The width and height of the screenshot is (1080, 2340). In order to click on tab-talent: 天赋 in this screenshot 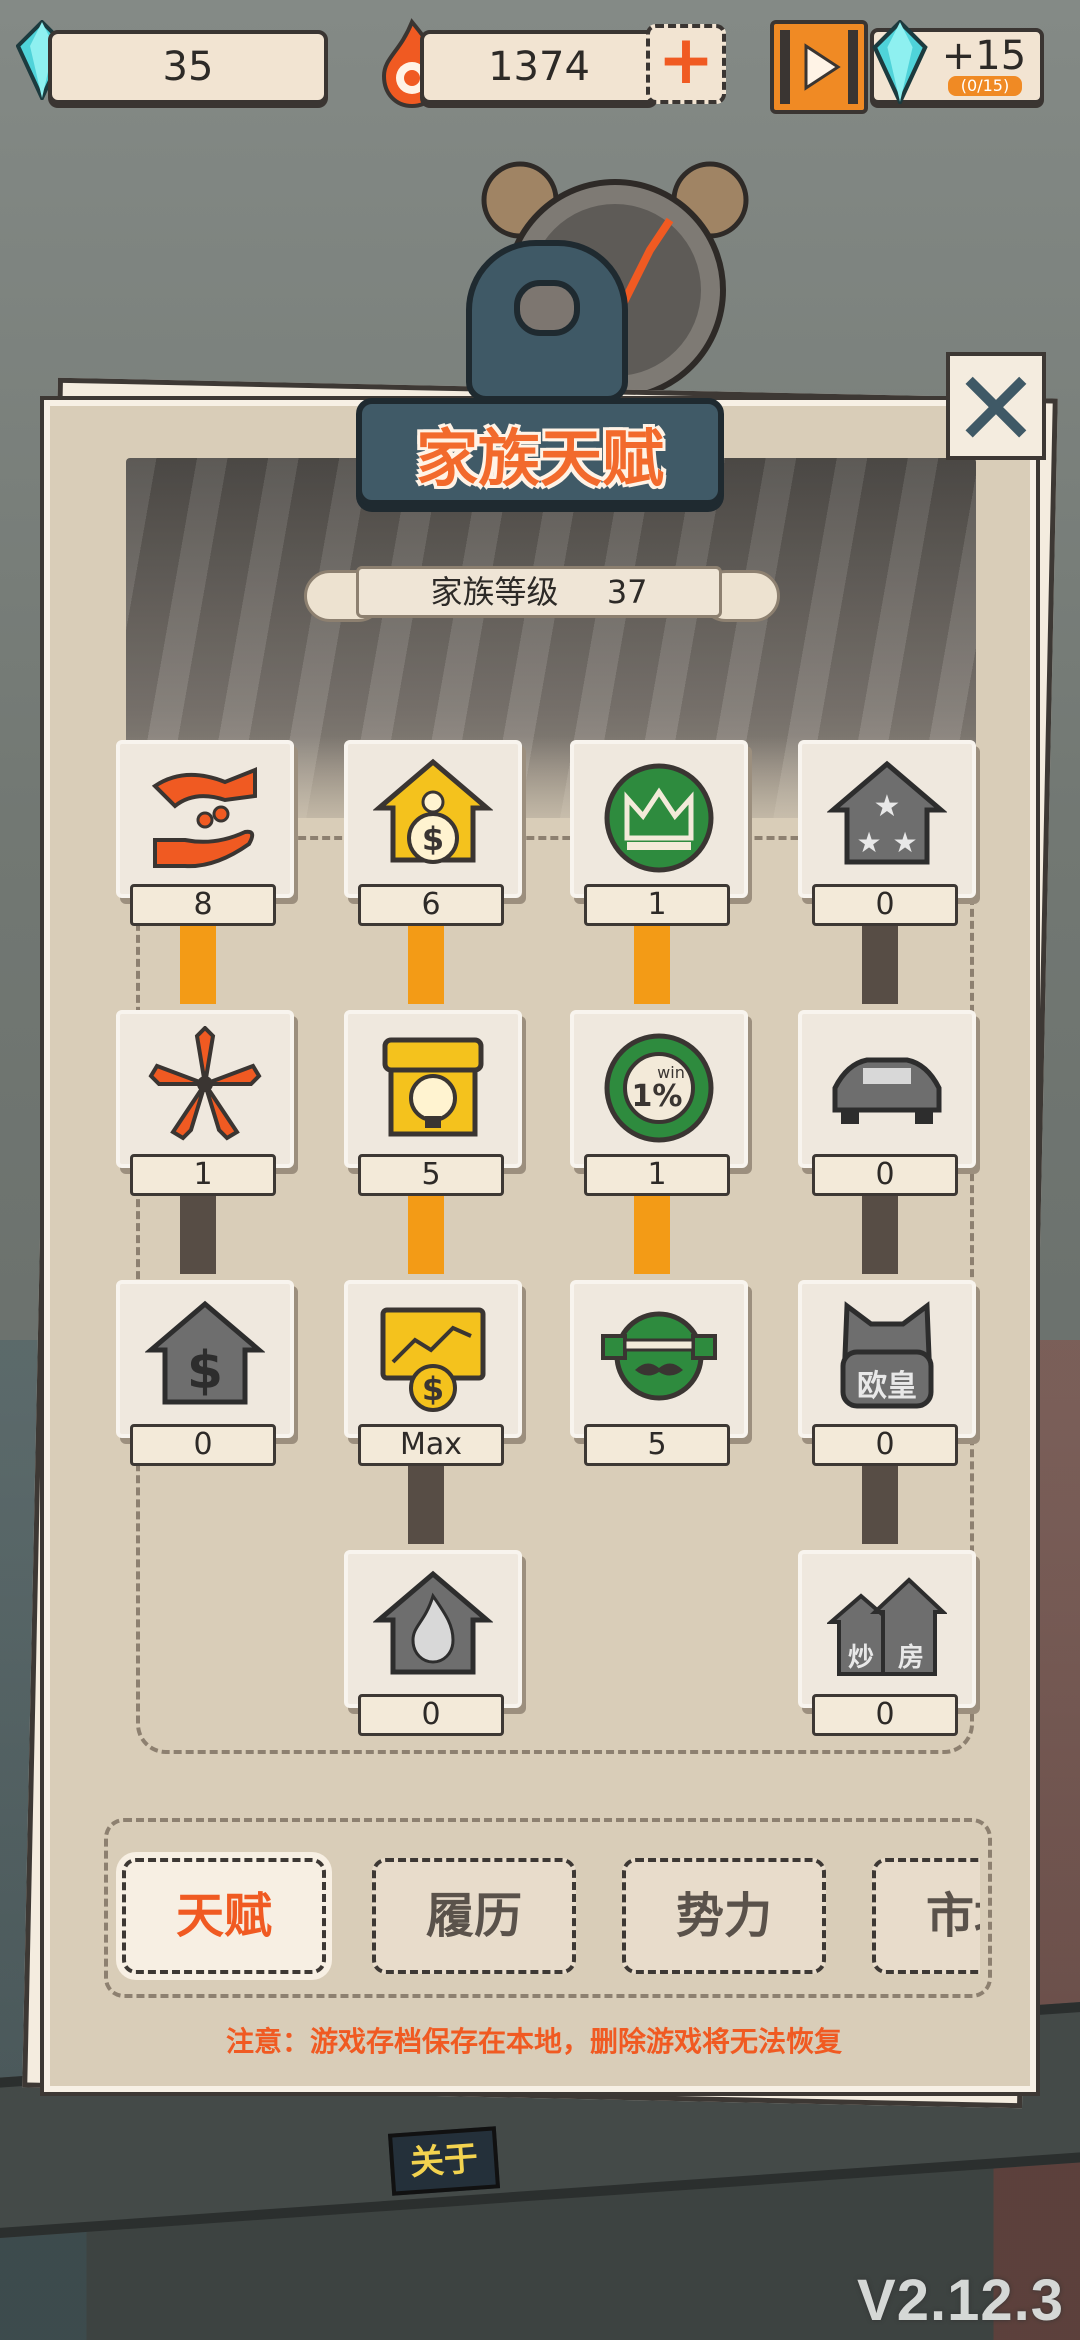, I will do `click(224, 1916)`.